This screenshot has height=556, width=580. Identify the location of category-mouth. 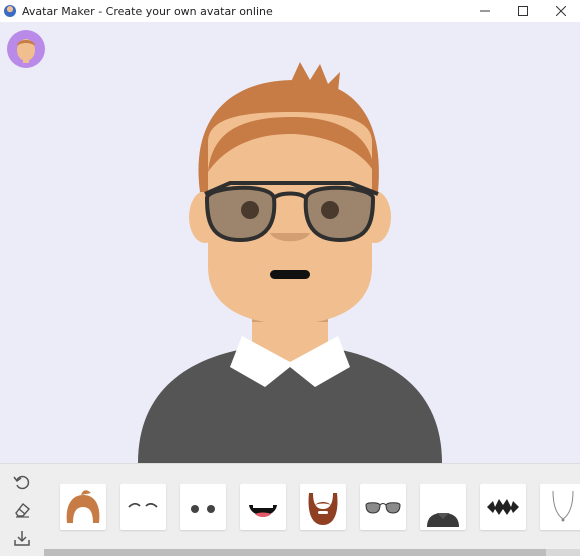
(263, 507).